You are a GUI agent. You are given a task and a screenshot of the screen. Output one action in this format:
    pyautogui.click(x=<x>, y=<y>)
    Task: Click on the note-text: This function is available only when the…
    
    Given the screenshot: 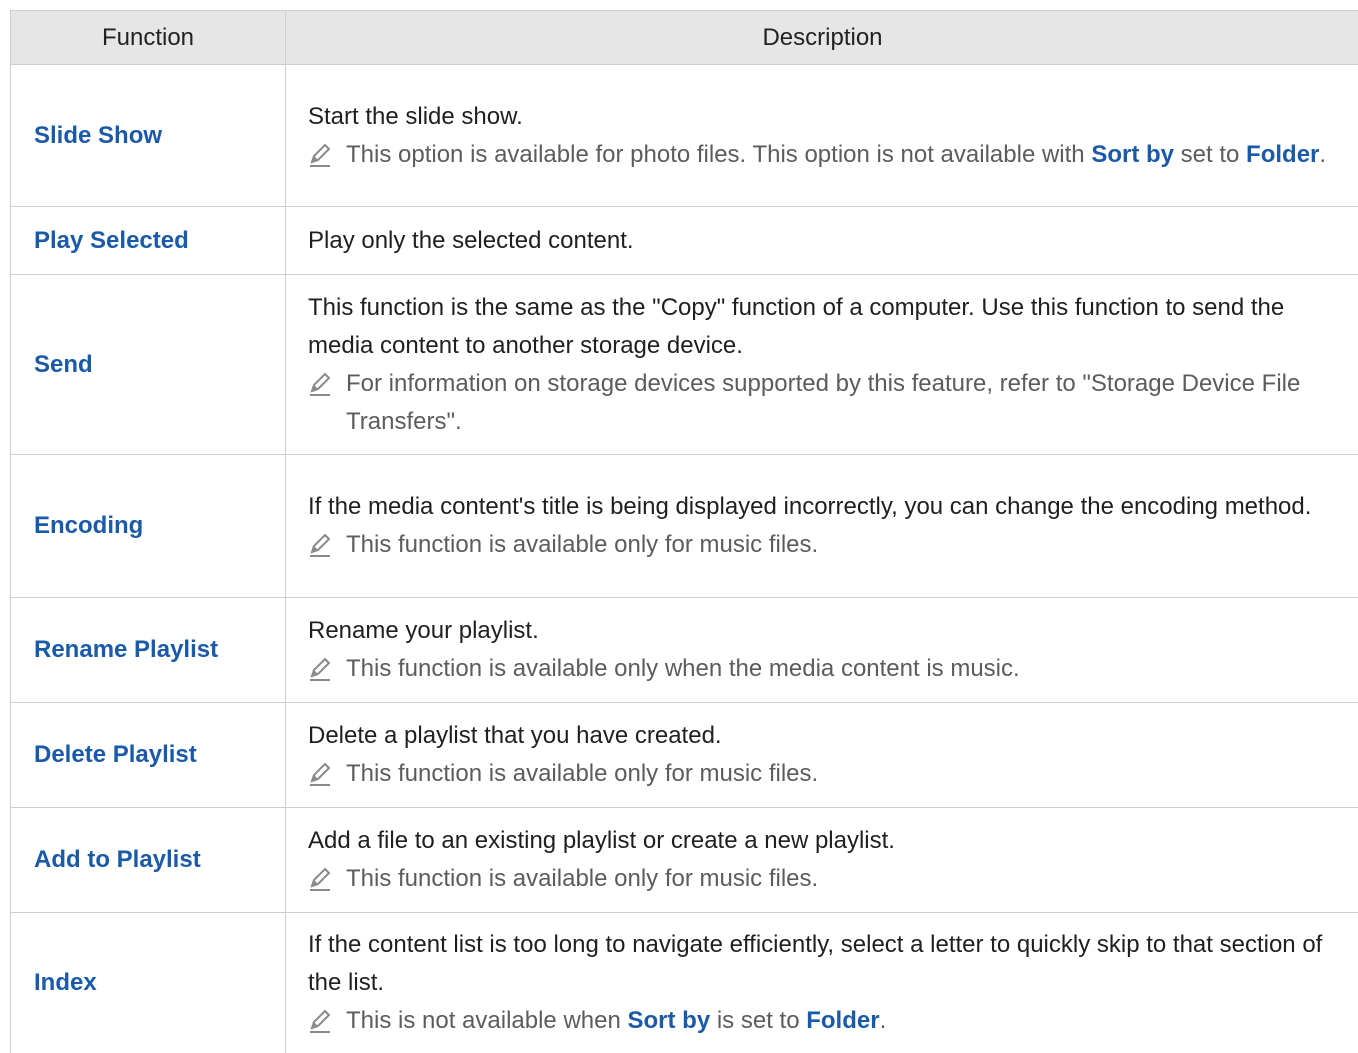 What is the action you would take?
    pyautogui.click(x=683, y=668)
    